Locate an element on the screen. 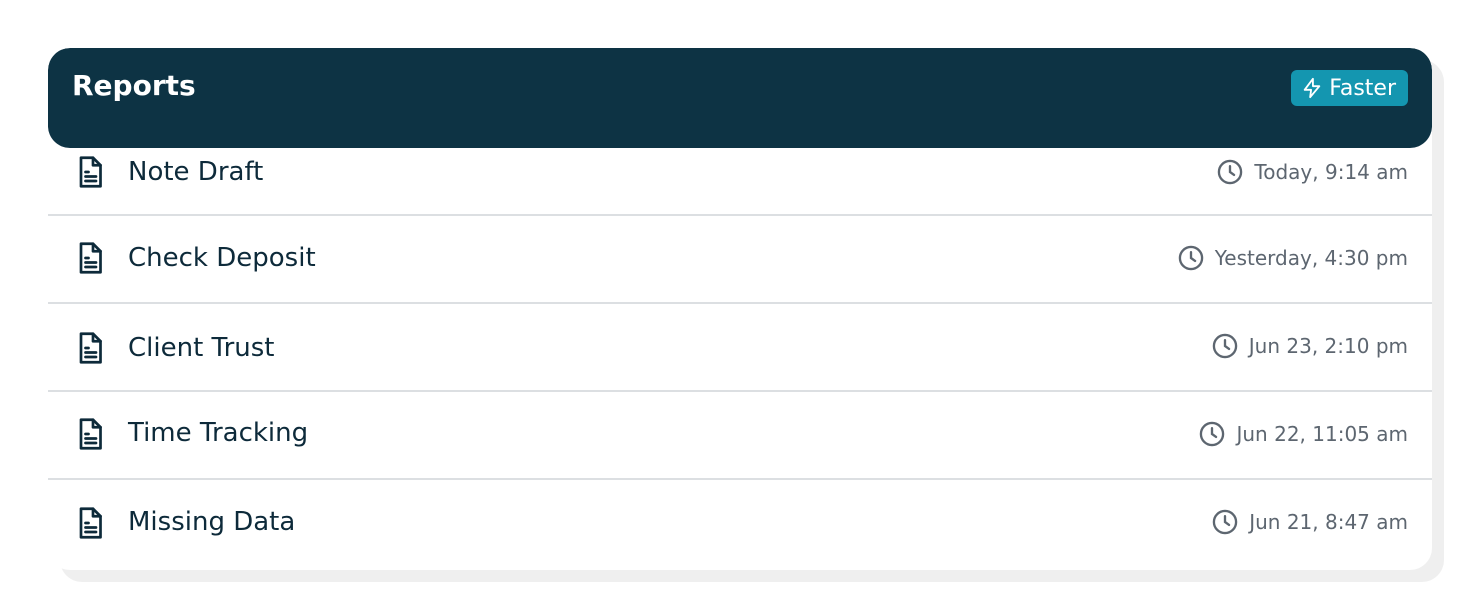 The width and height of the screenshot is (1480, 616). report-timestamp: Jun 23, 2:10 pm is located at coordinates (1309, 346).